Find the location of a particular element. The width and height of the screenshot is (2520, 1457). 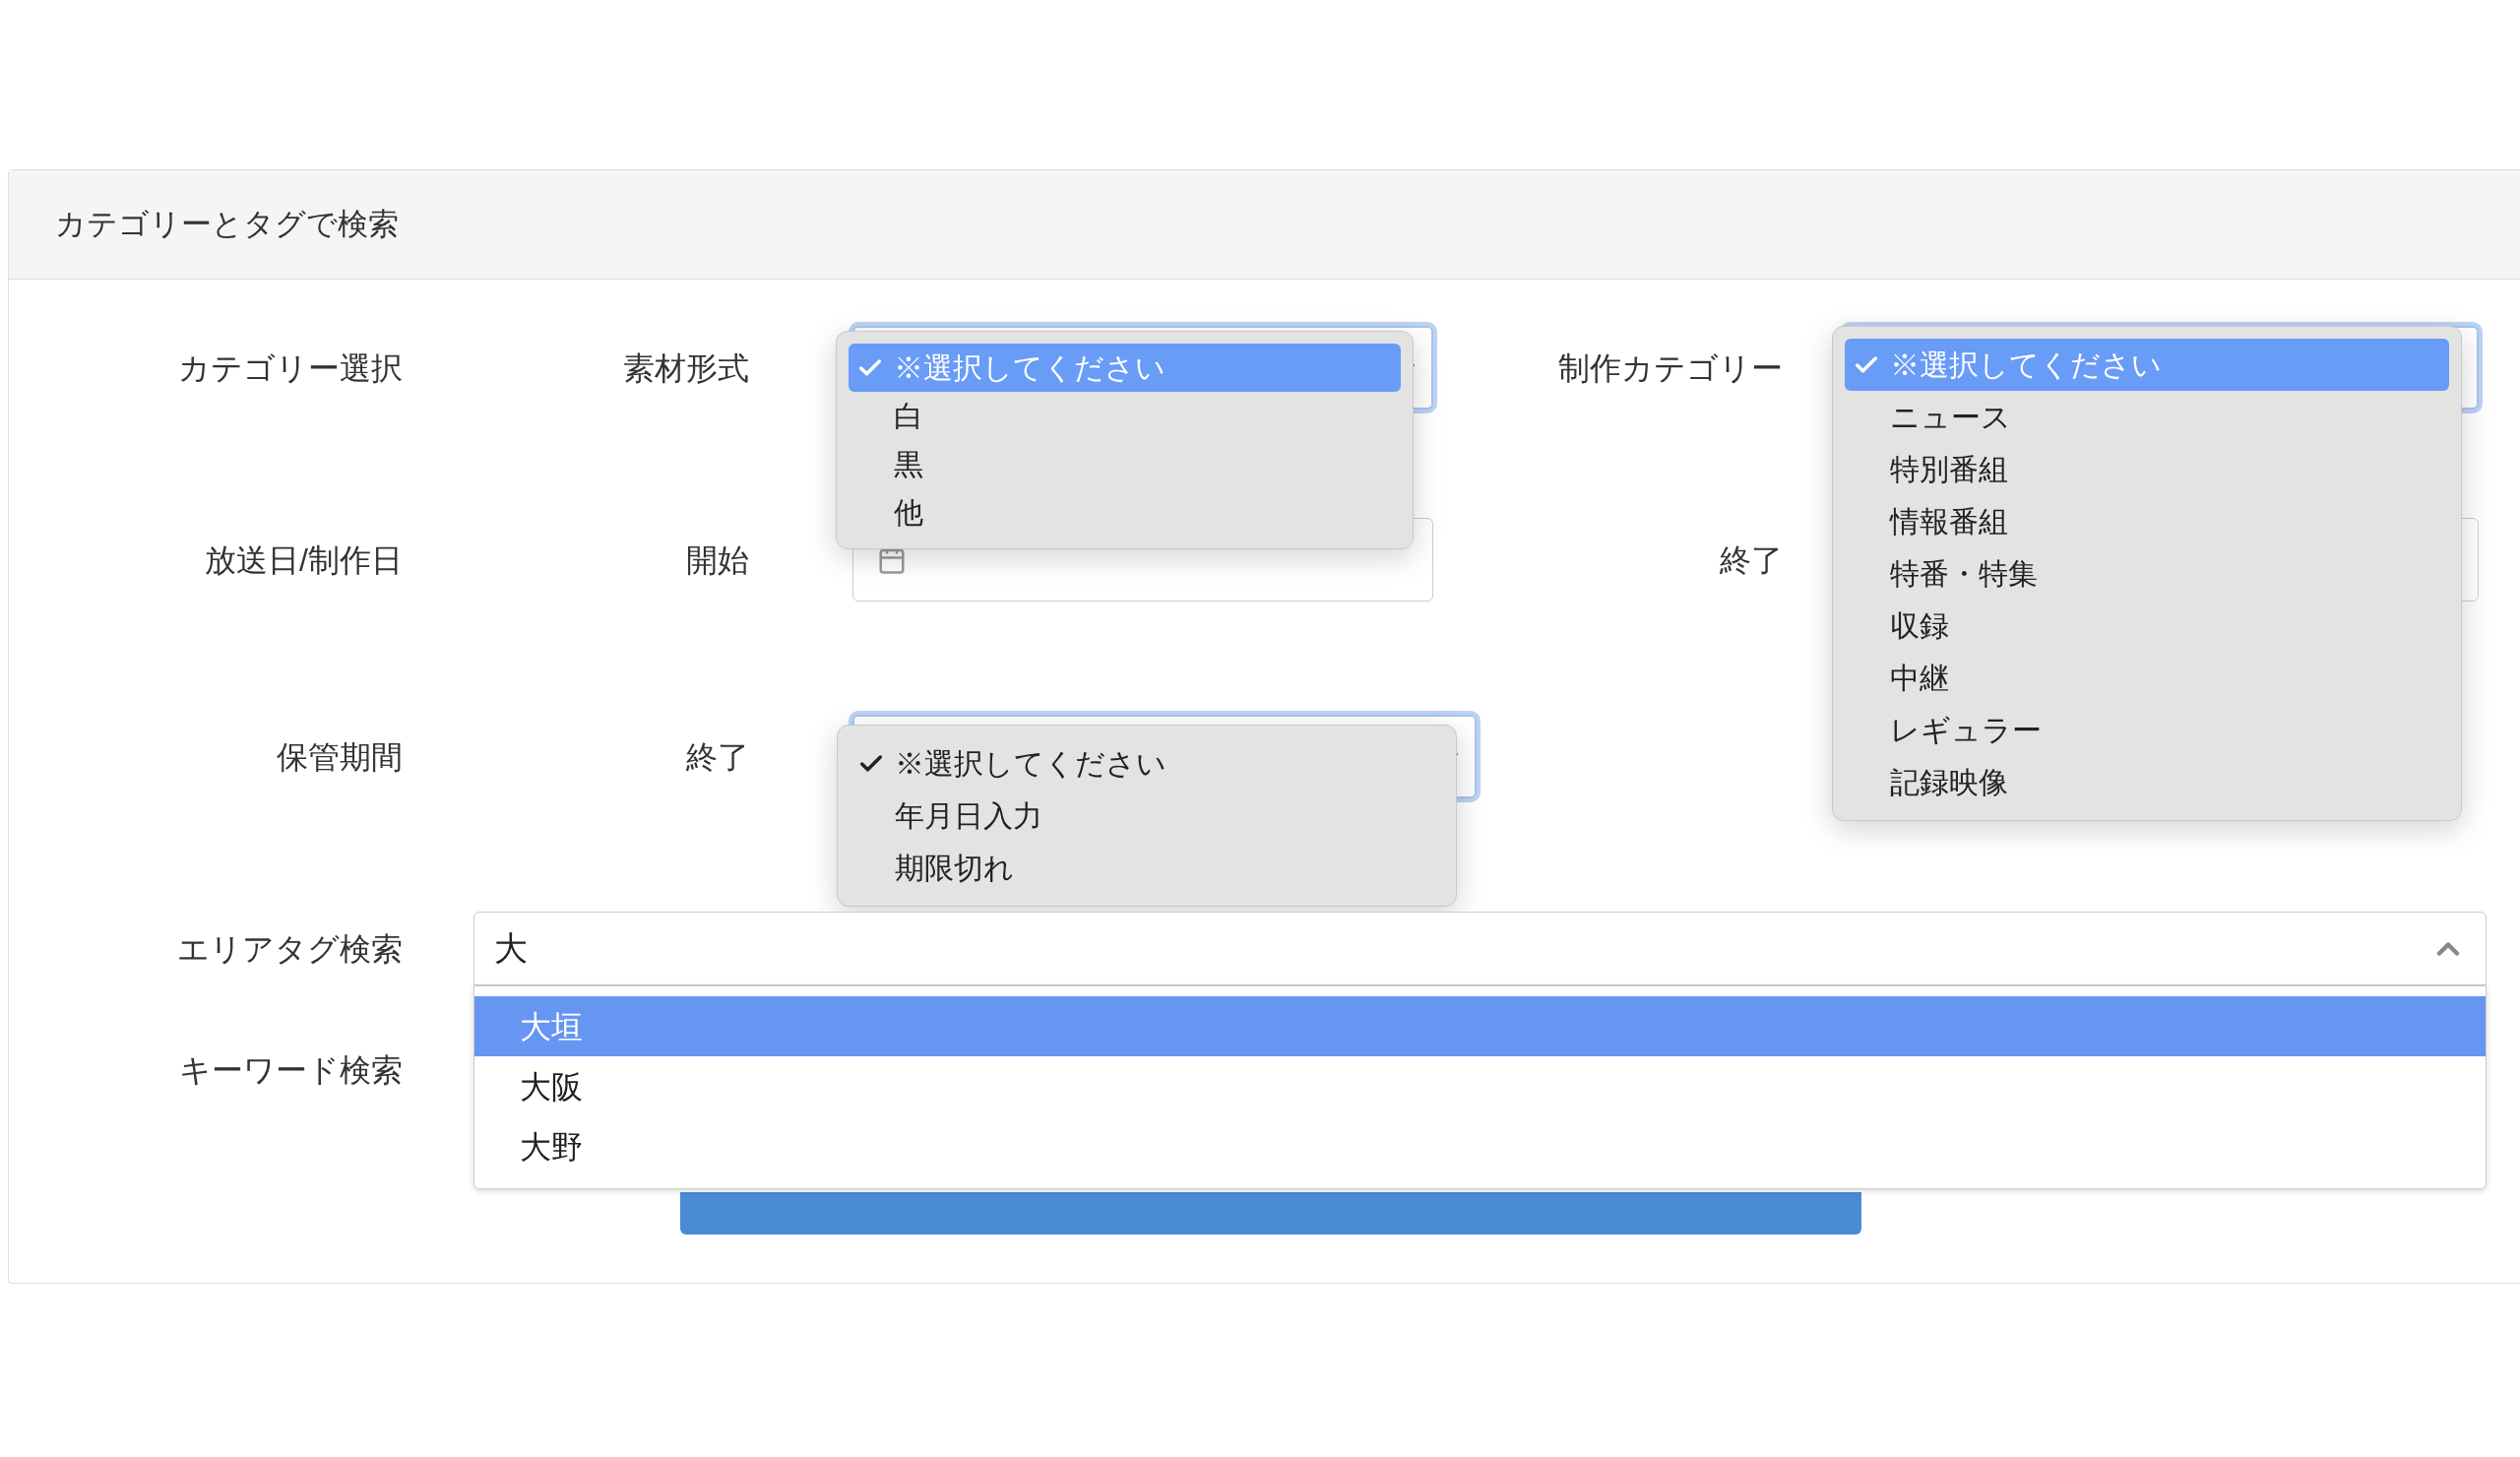

field-label: 開始 is located at coordinates (717, 560).